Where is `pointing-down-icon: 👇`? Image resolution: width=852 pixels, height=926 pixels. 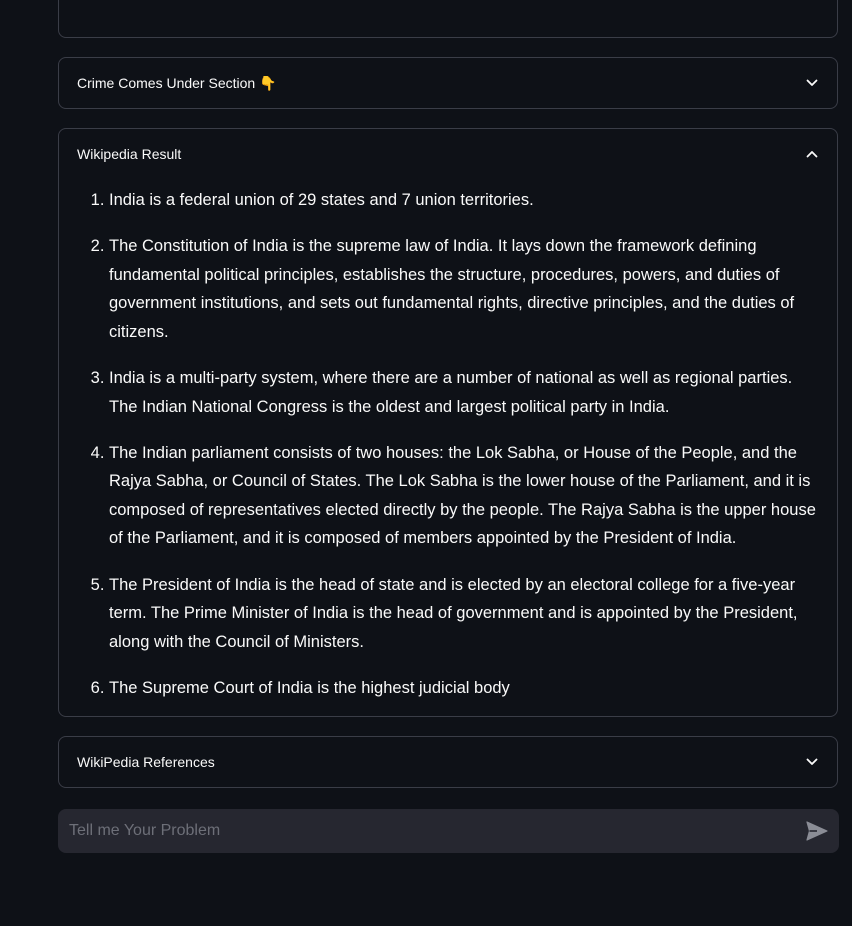 pointing-down-icon: 👇 is located at coordinates (268, 82).